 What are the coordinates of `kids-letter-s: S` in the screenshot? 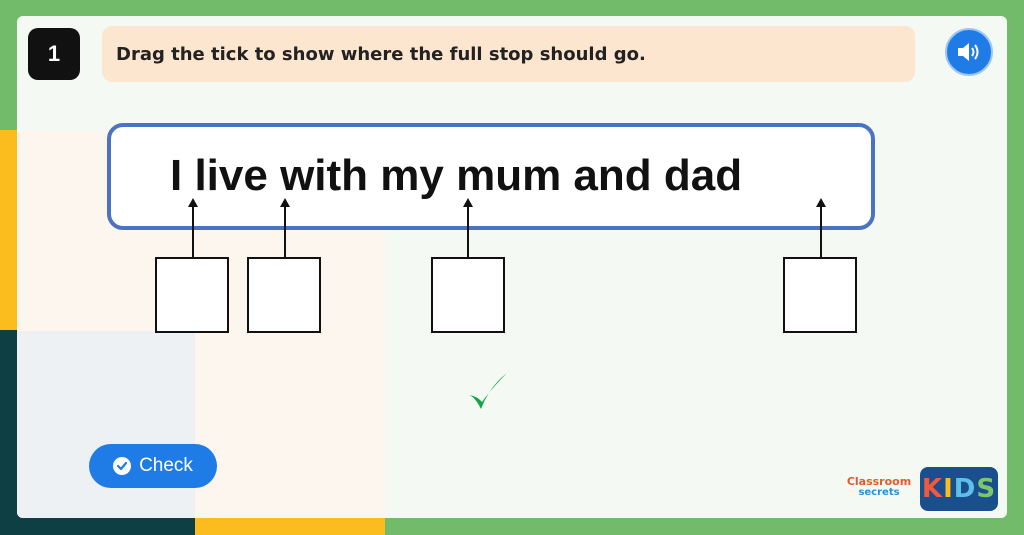 It's located at (986, 489).